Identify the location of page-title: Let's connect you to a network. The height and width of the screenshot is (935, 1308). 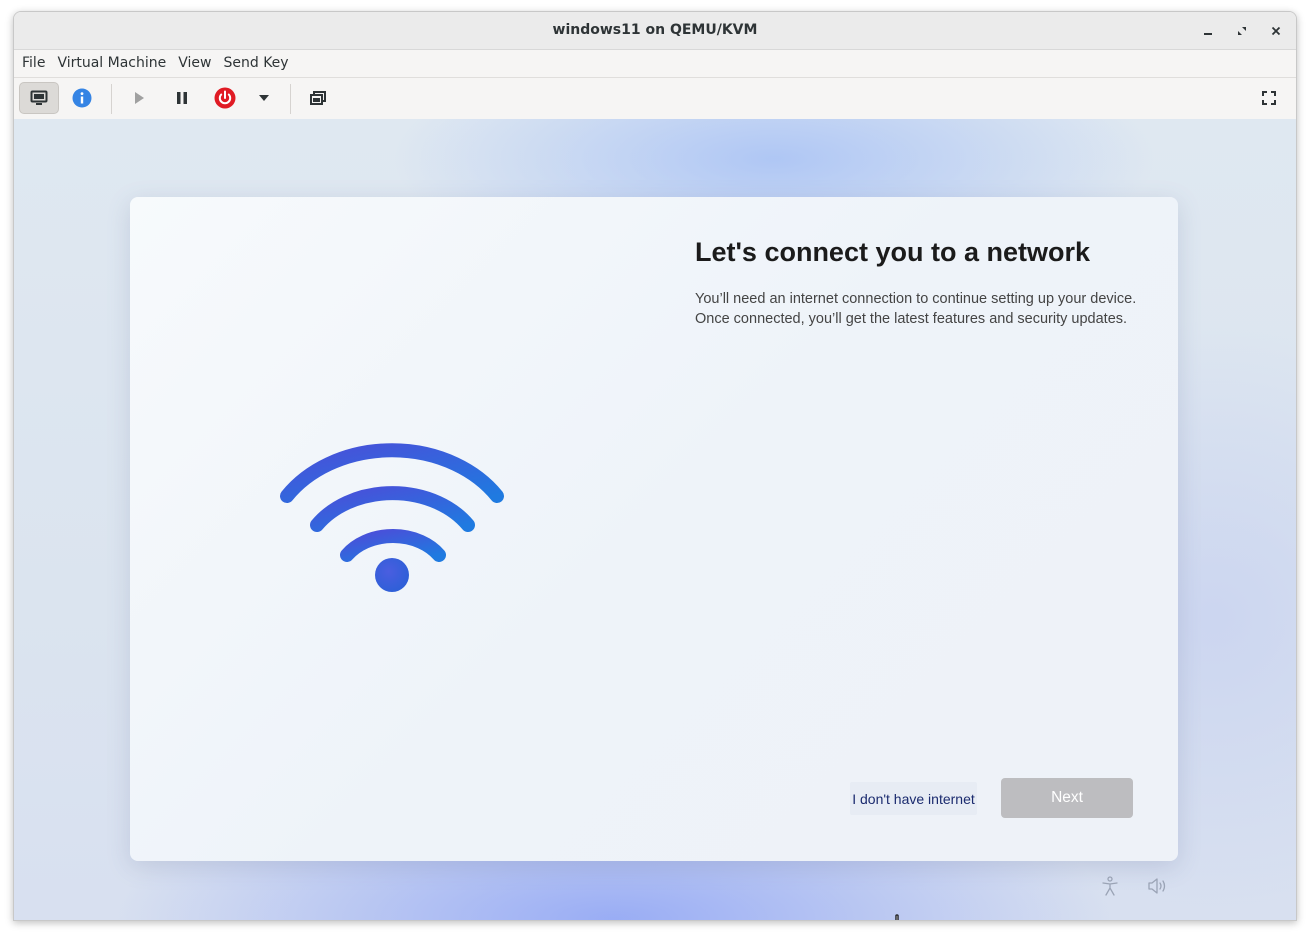
(892, 252).